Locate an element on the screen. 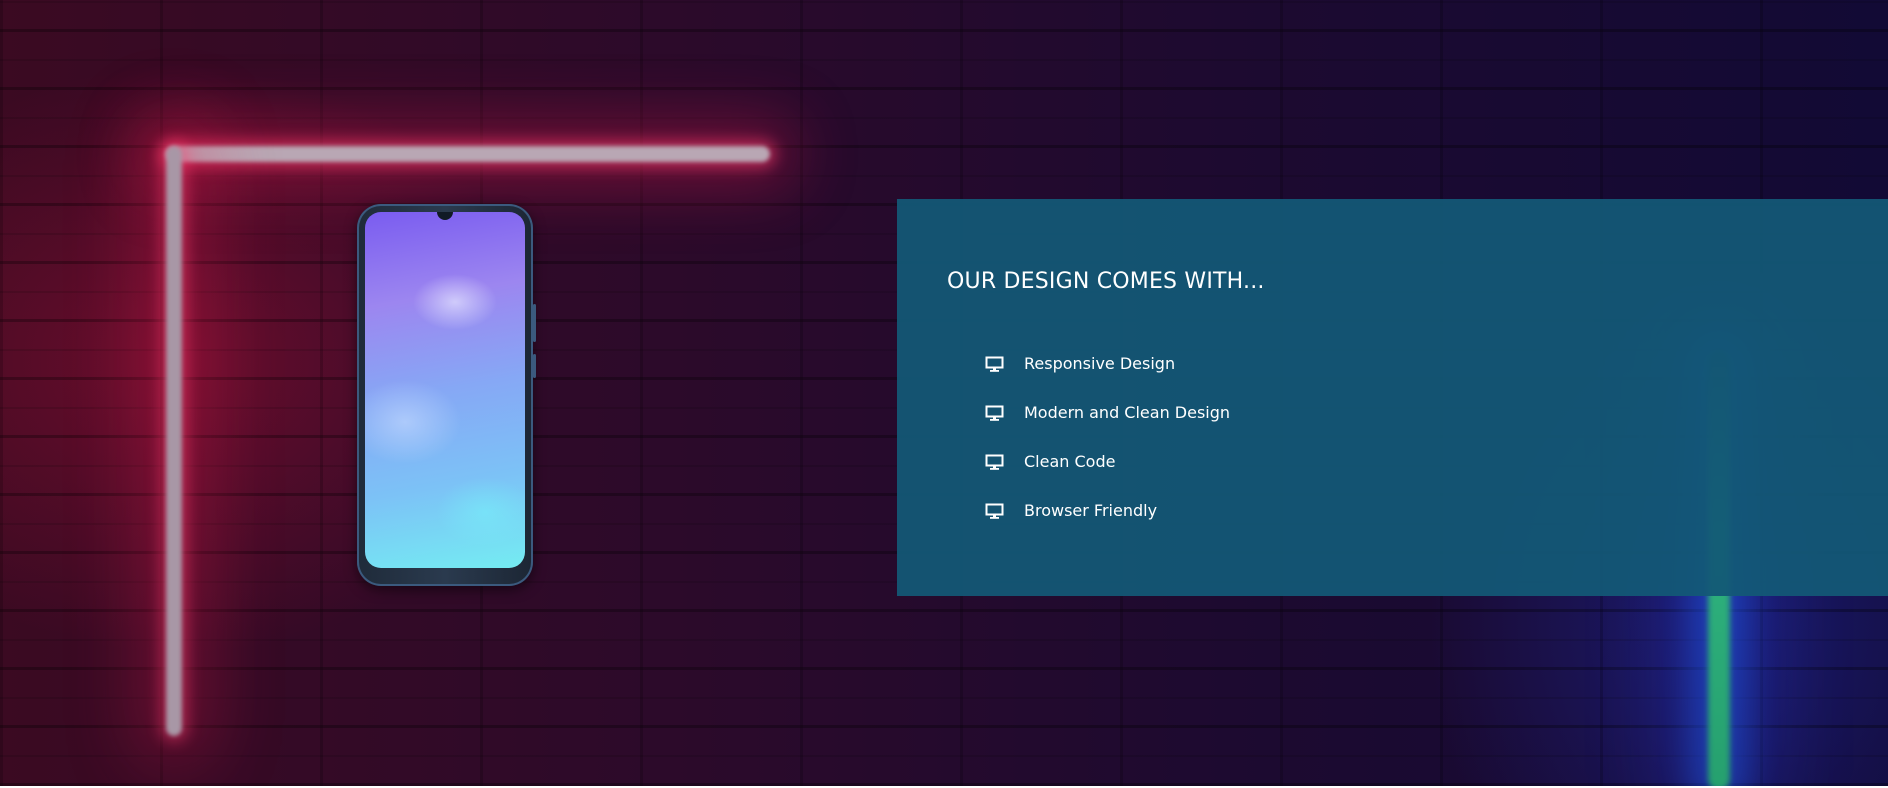 The image size is (1888, 788). neon-light-horizontal is located at coordinates (467, 154).